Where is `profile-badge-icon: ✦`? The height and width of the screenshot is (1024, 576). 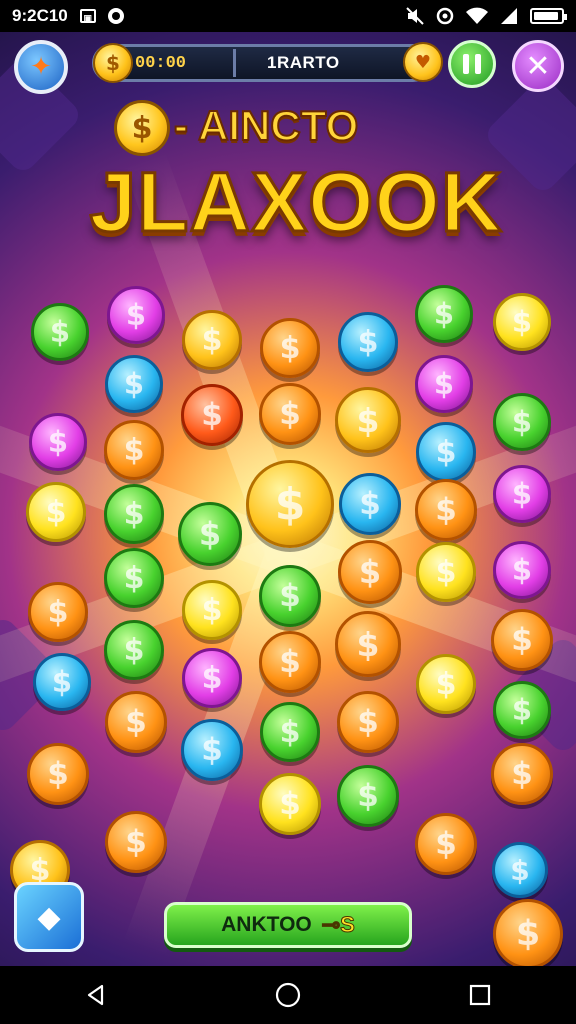 profile-badge-icon: ✦ is located at coordinates (41, 67).